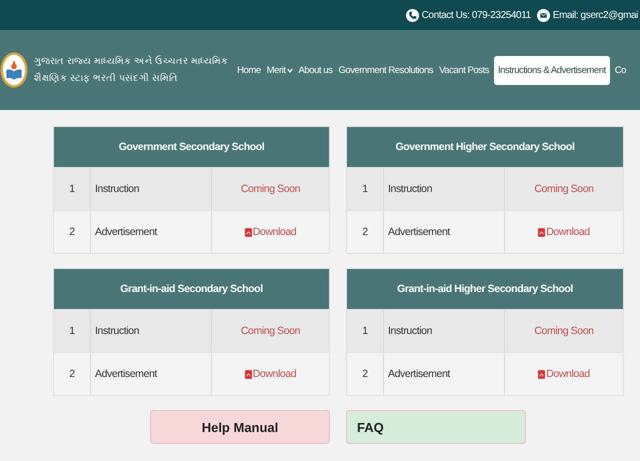 The width and height of the screenshot is (640, 461). Describe the element at coordinates (191, 147) in the screenshot. I see `table-header: Government Secondary School` at that location.